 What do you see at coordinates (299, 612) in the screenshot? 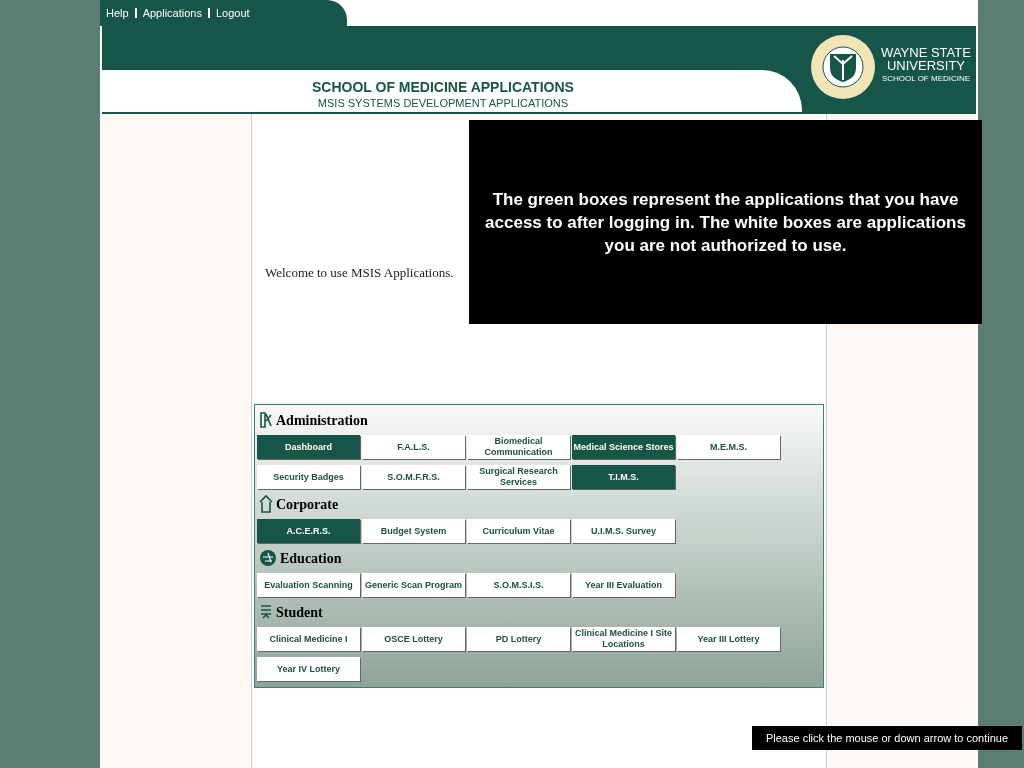
I see `section-title: Student` at bounding box center [299, 612].